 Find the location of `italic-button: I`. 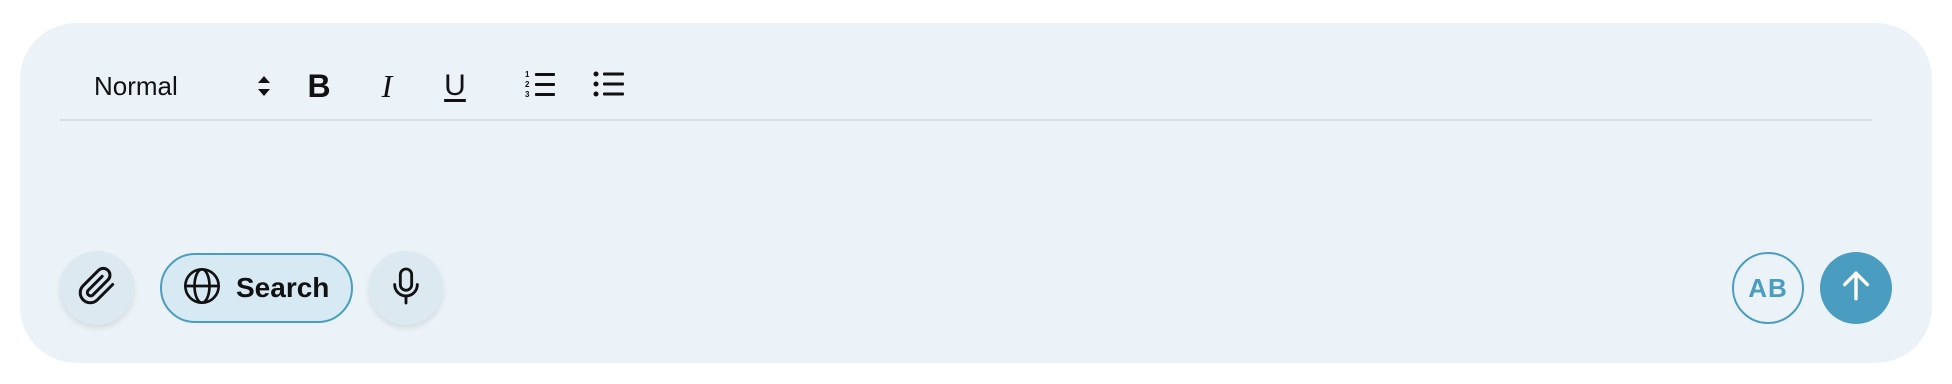

italic-button: I is located at coordinates (387, 86).